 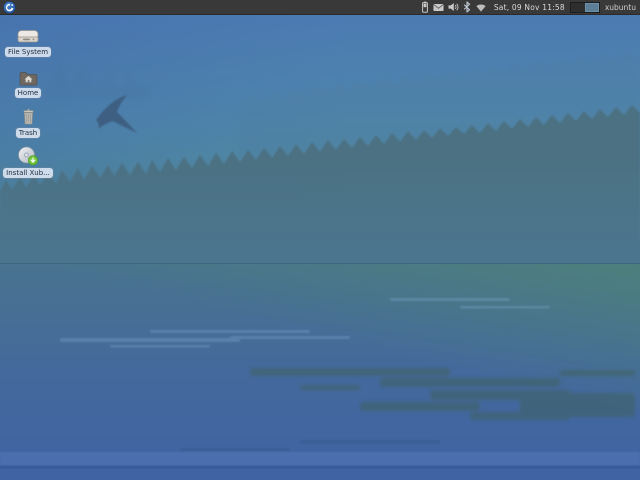 What do you see at coordinates (28, 156) in the screenshot?
I see `install-disc-icon` at bounding box center [28, 156].